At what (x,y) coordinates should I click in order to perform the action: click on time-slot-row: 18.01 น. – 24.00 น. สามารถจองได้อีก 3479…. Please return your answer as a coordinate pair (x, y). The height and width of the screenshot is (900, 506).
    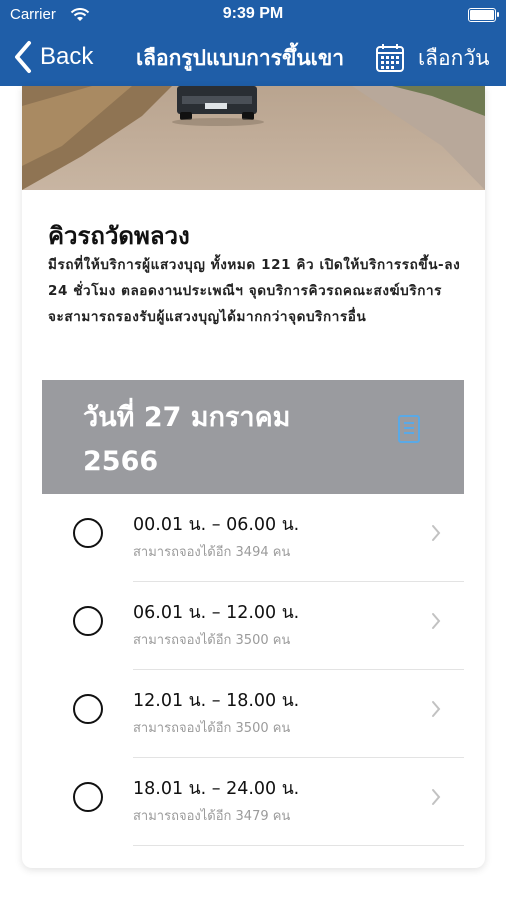
    Looking at the image, I should click on (253, 802).